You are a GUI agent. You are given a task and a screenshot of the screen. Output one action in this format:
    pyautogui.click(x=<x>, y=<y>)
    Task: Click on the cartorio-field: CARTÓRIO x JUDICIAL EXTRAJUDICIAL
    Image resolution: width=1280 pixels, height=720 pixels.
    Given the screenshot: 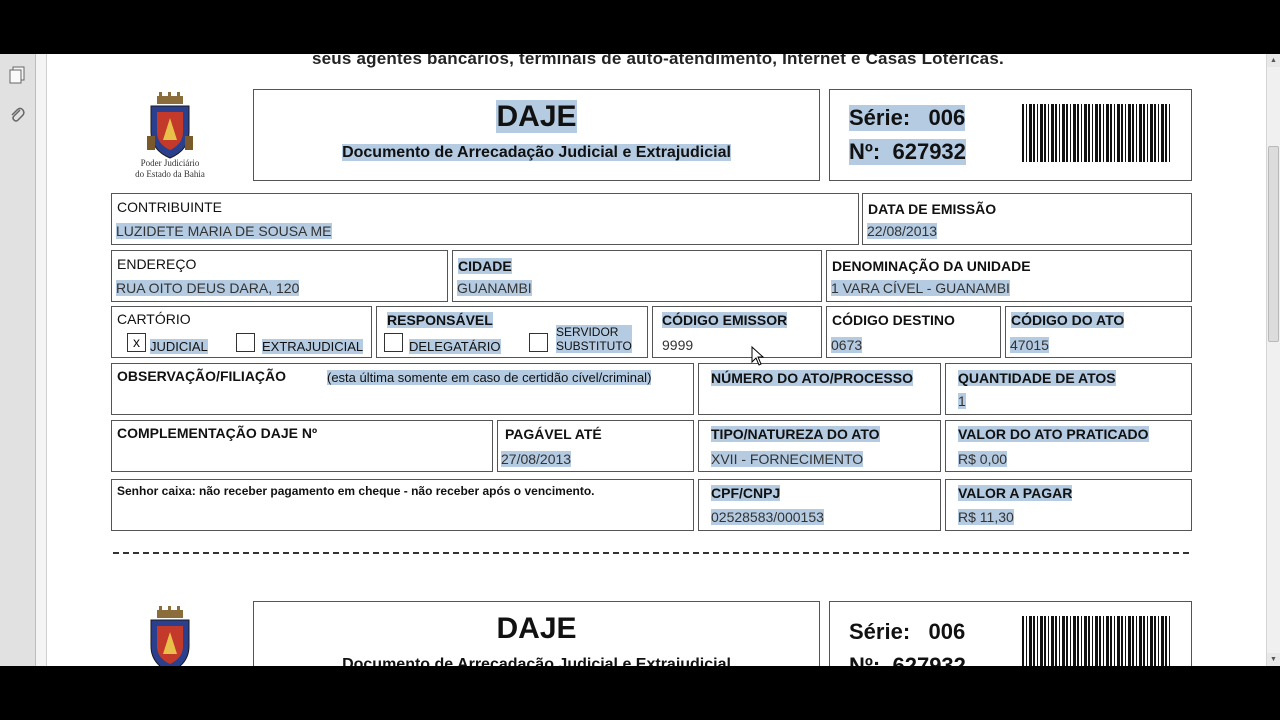 What is the action you would take?
    pyautogui.click(x=241, y=332)
    